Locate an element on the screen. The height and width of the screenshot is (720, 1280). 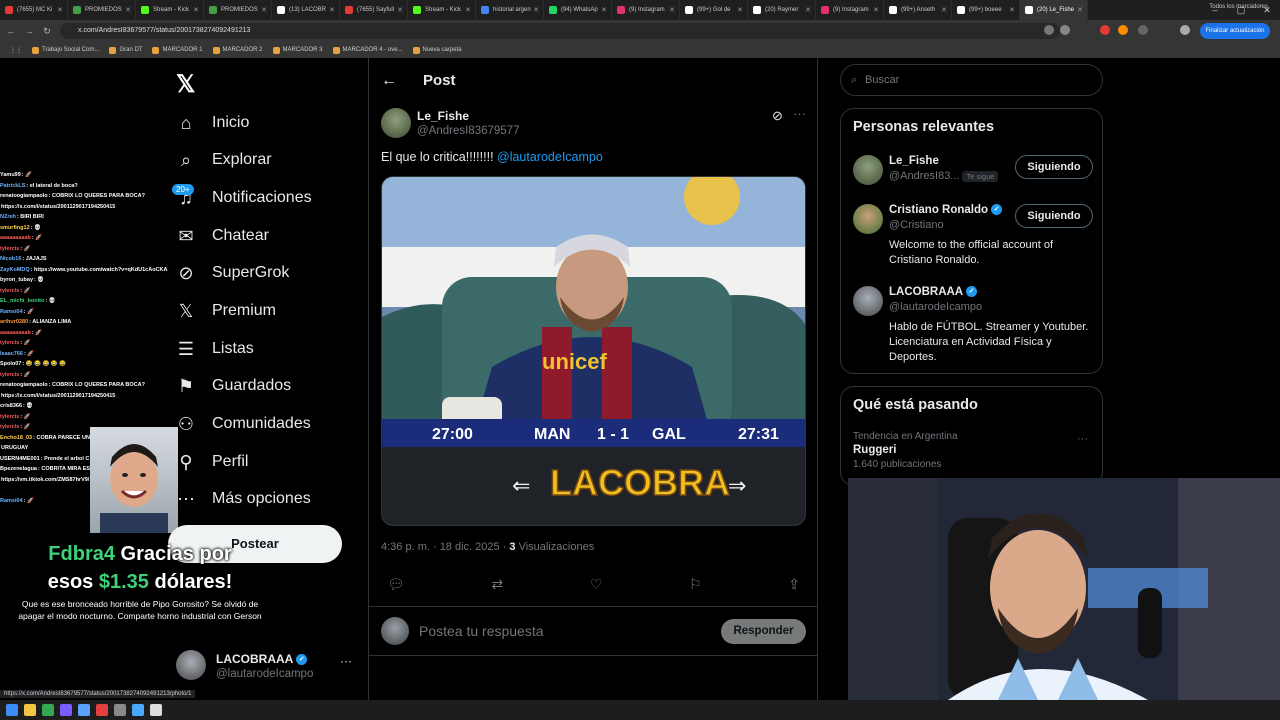
x-logo-icon: 𝕏 is located at coordinates (185, 84).